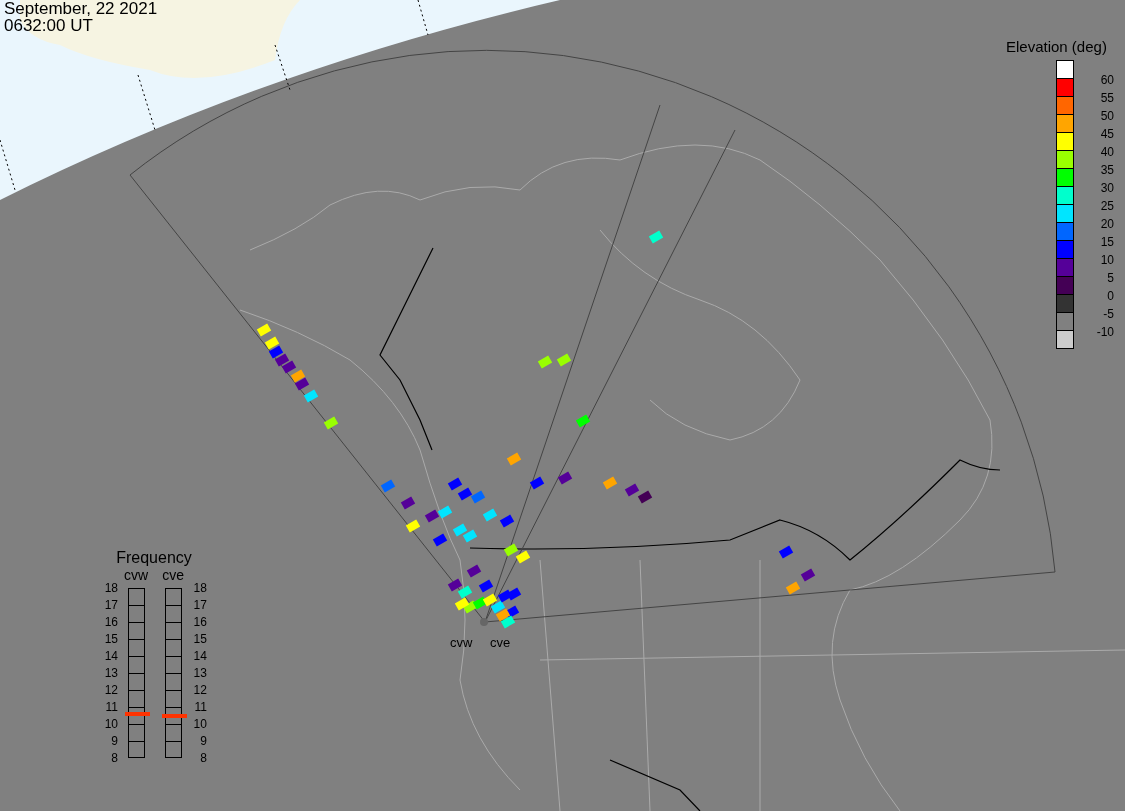  I want to click on time-label: 0632:00 UT, so click(49, 25).